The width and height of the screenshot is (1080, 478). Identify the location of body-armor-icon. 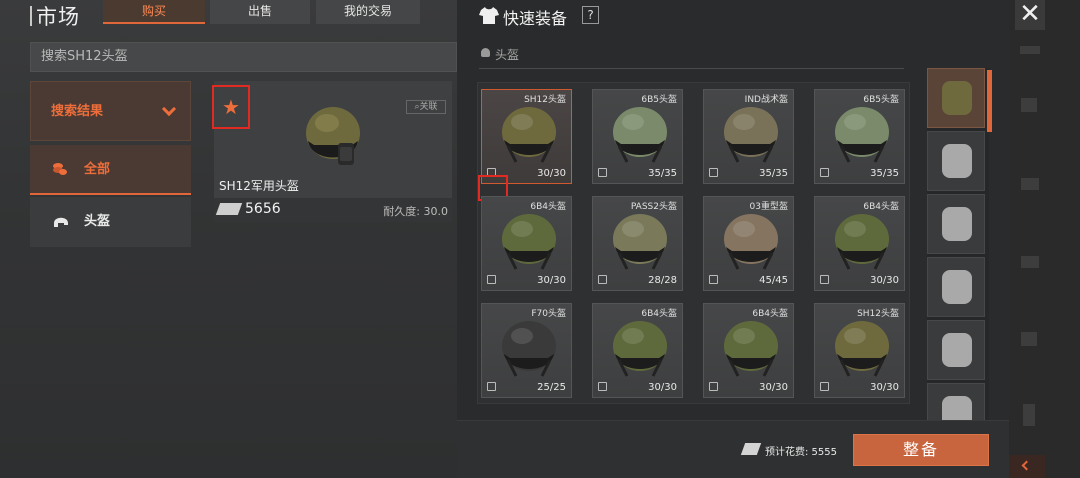
(957, 287).